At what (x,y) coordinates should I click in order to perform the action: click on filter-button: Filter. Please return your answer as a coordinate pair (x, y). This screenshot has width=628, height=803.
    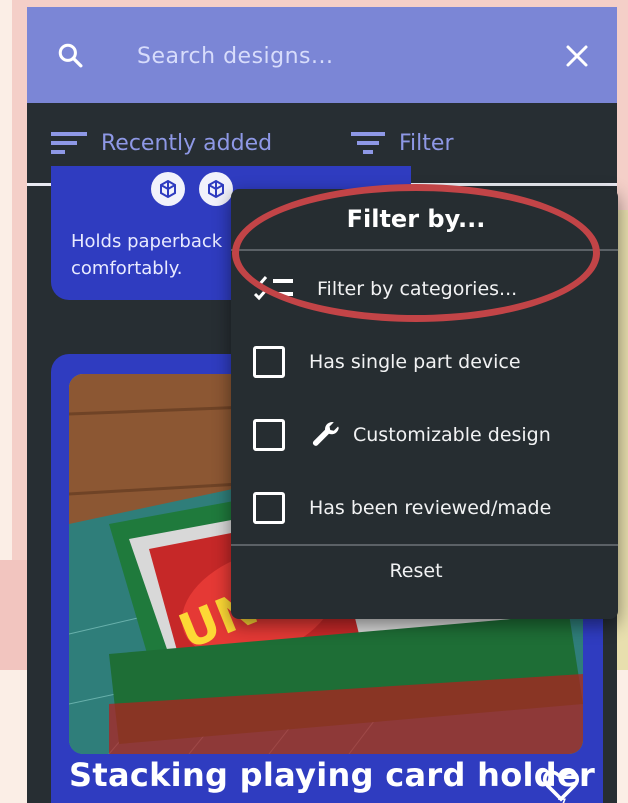
    Looking at the image, I should click on (402, 143).